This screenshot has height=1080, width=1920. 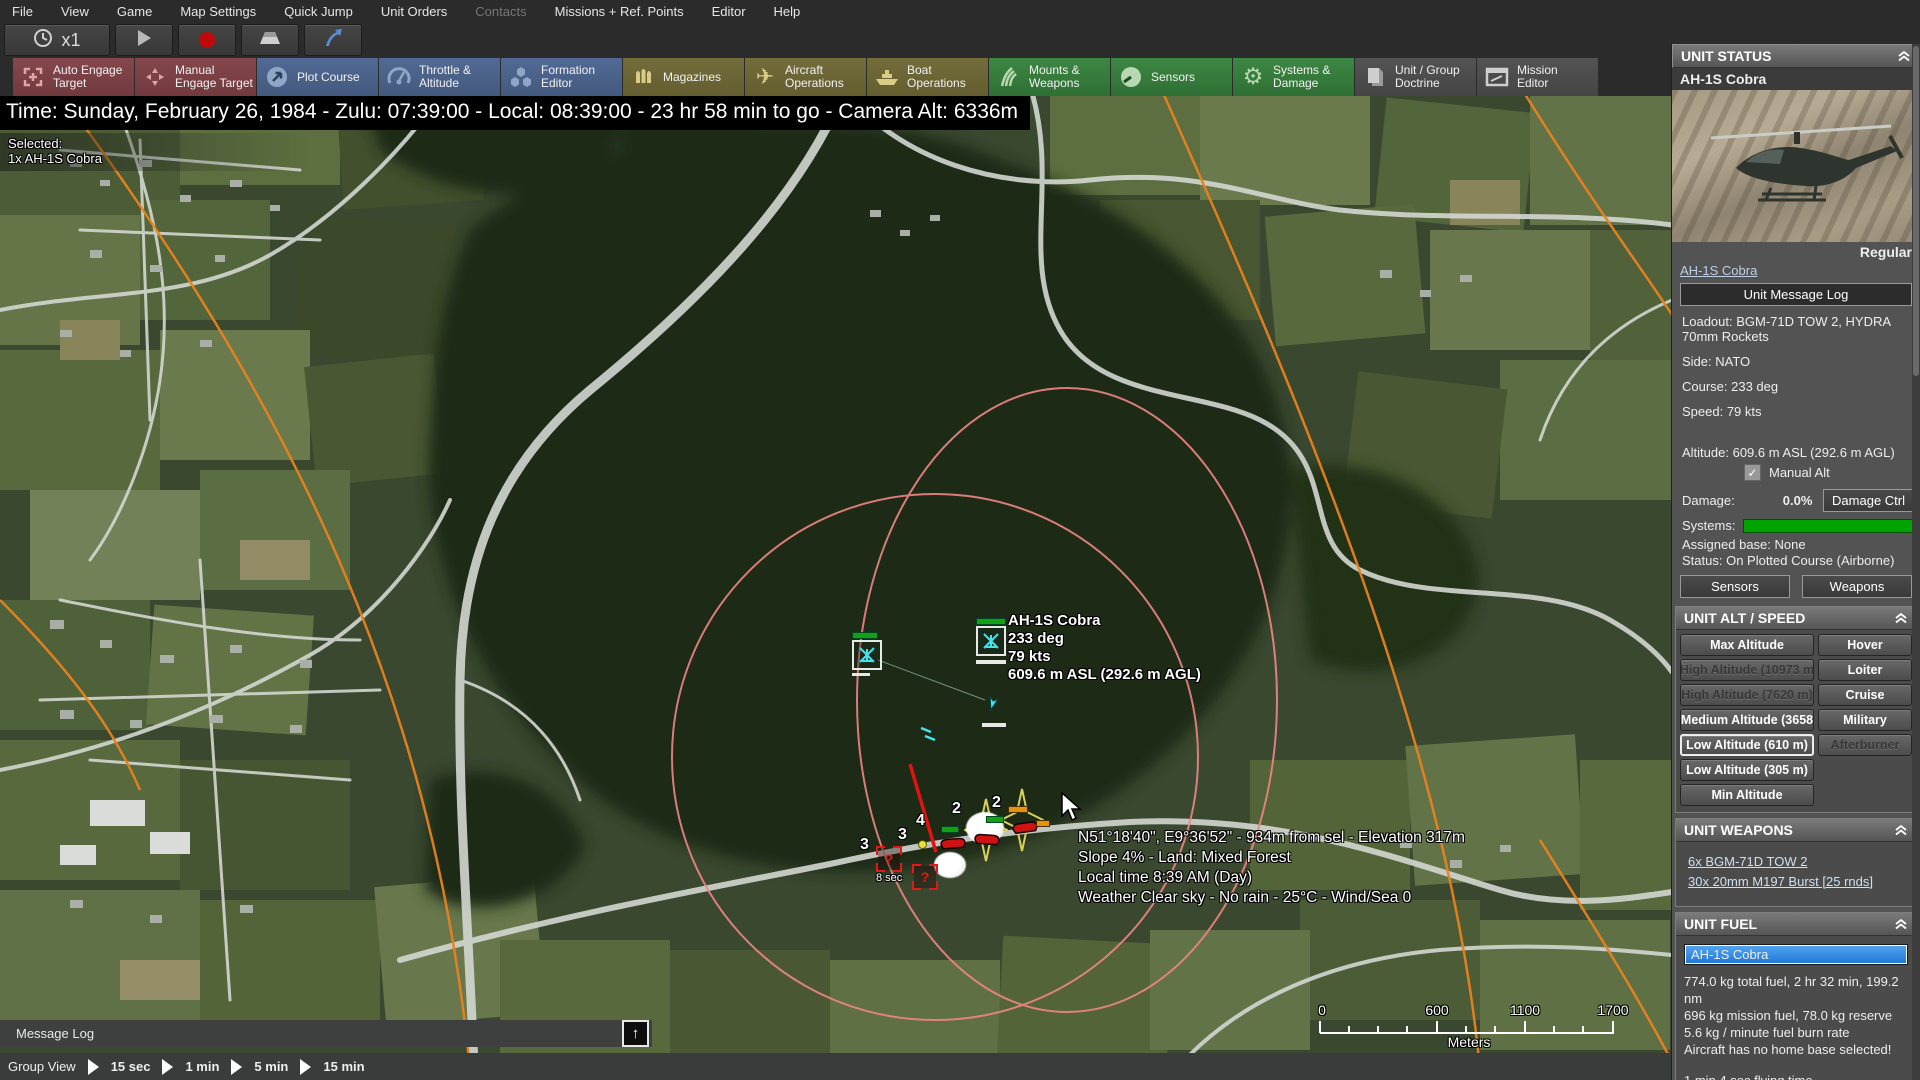 I want to click on unit-fuel-header: UNIT FUEL, so click(x=1796, y=924).